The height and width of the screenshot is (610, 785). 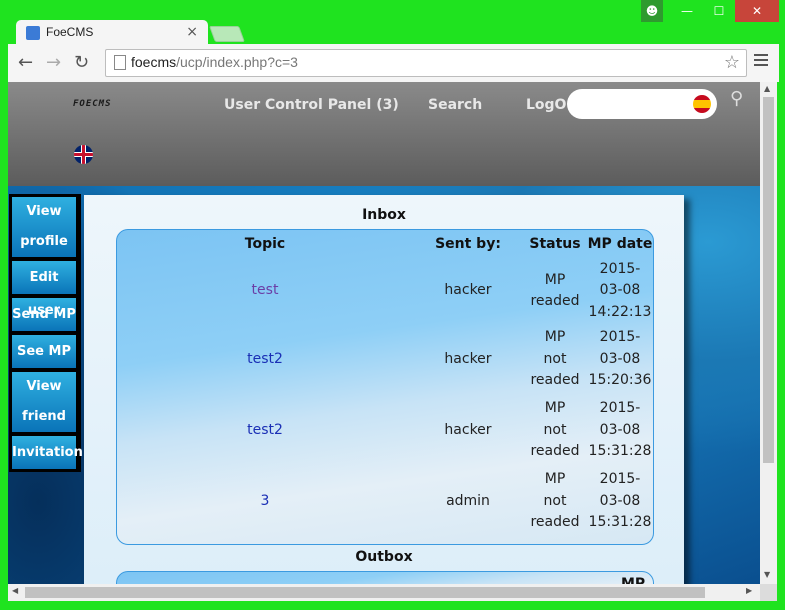 I want to click on sidebar-item-see-mp: See MP, so click(x=44, y=351).